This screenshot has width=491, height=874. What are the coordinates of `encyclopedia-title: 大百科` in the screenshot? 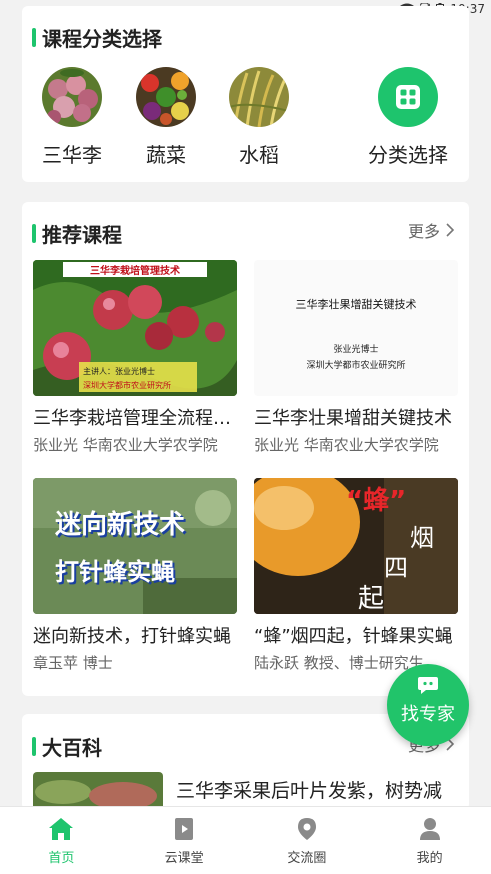 It's located at (72, 748).